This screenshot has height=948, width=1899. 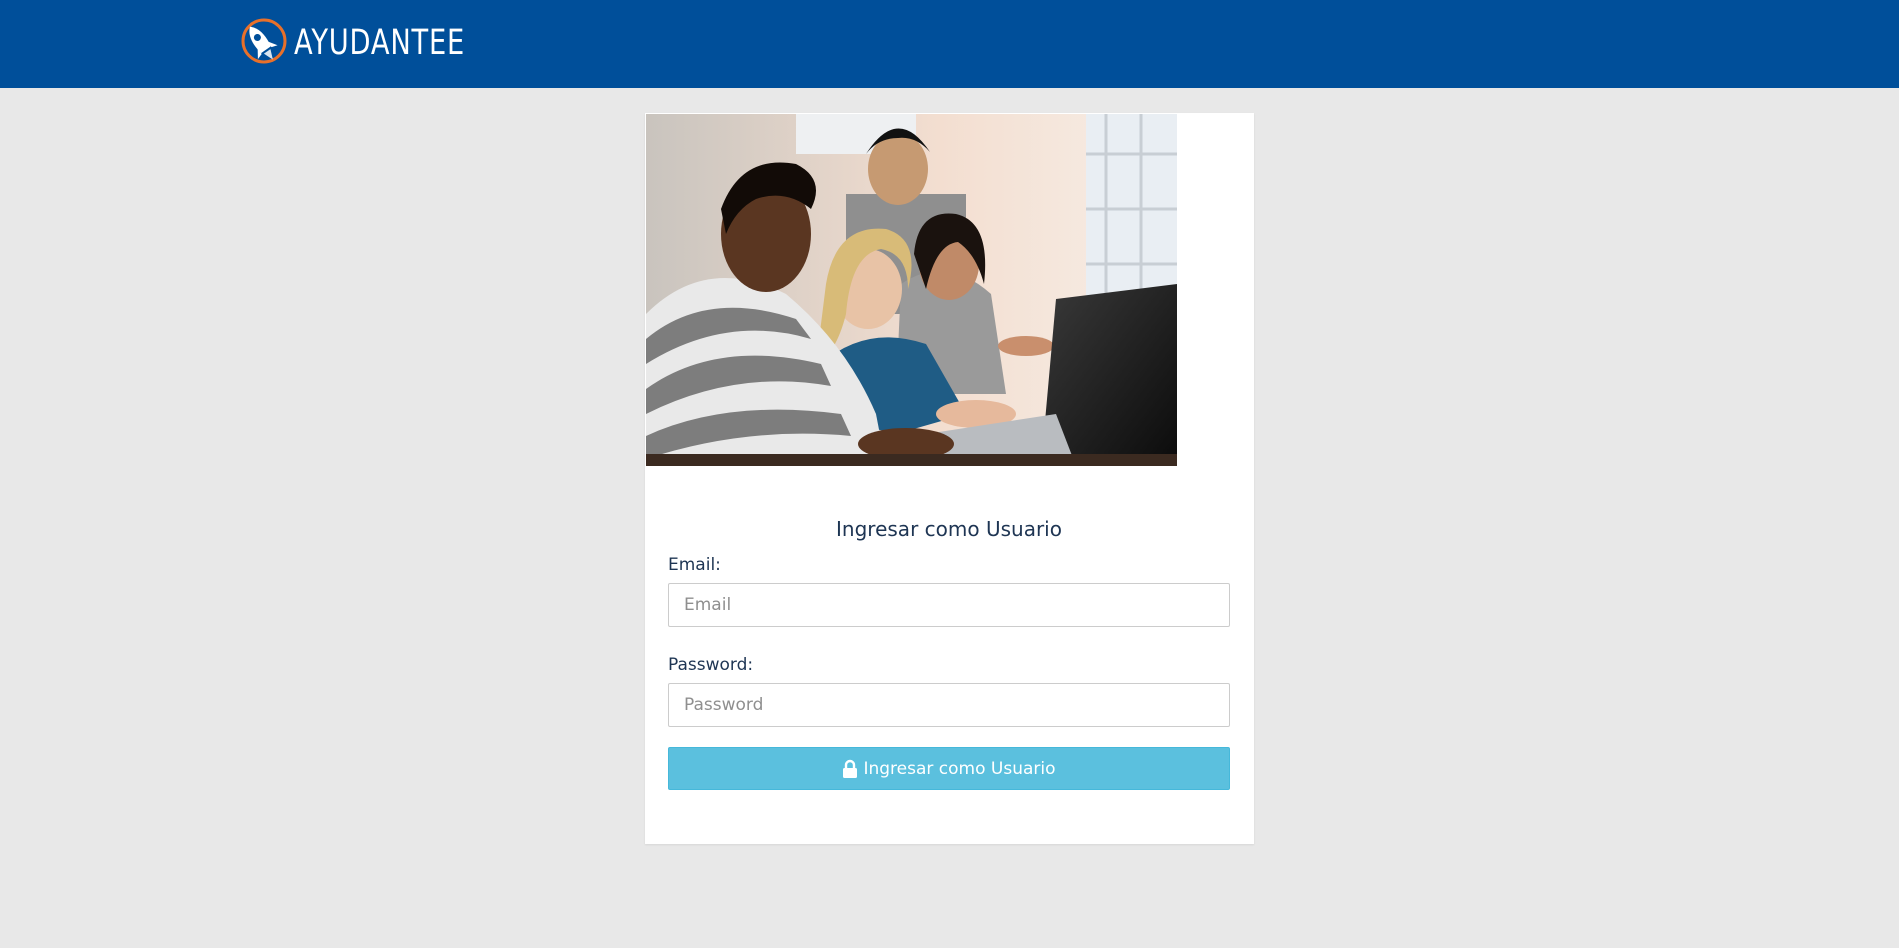 I want to click on login-form: Ingresar como Usuario Email: Password, so click(x=949, y=649).